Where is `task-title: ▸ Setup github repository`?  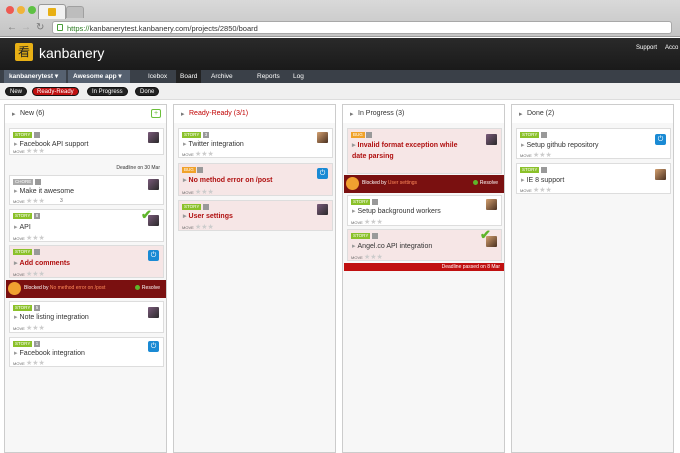
task-title: ▸ Setup github repository is located at coordinates (560, 145).